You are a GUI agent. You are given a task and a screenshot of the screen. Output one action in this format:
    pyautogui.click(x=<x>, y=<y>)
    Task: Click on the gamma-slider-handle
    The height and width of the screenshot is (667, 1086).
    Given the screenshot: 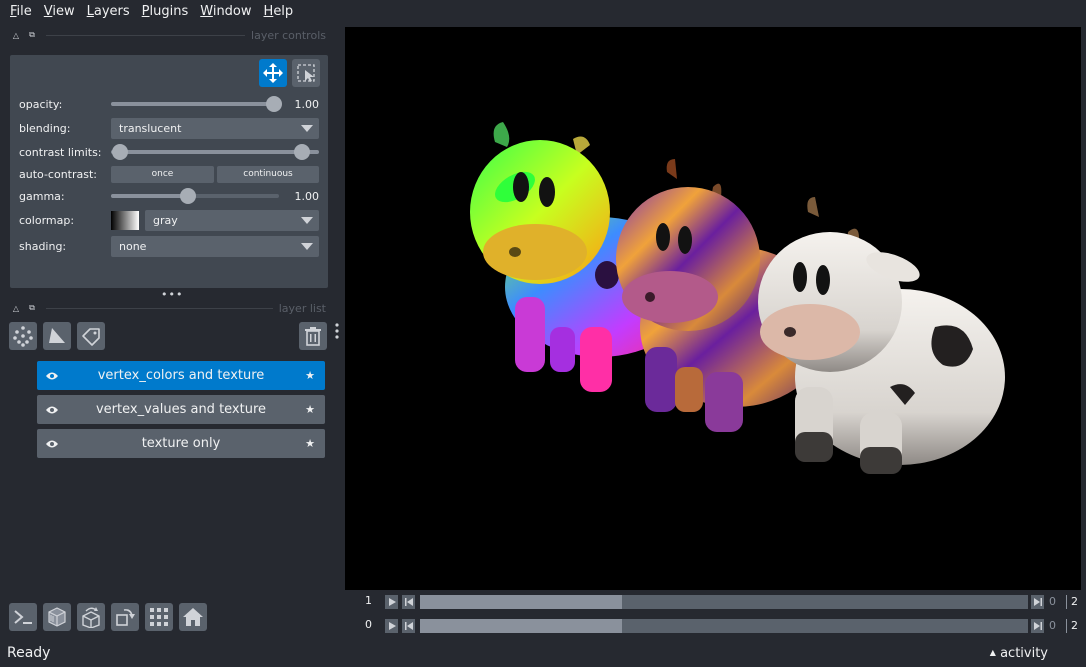 What is the action you would take?
    pyautogui.click(x=188, y=196)
    